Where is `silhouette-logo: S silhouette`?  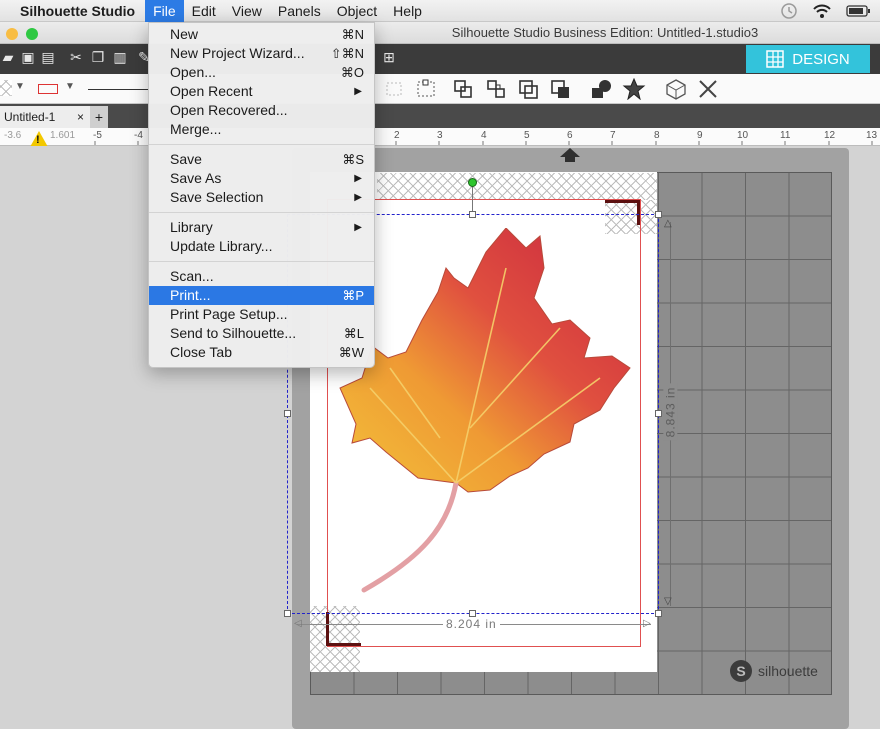 silhouette-logo: S silhouette is located at coordinates (774, 671).